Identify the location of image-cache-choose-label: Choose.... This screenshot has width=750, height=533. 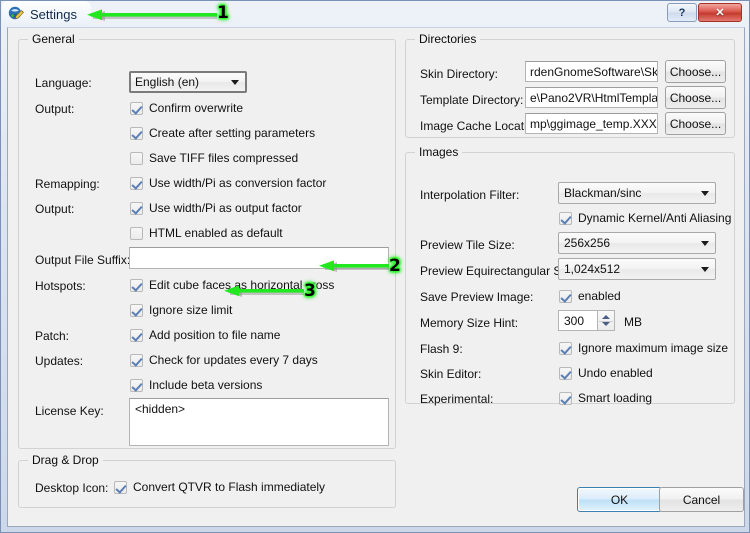
(695, 123).